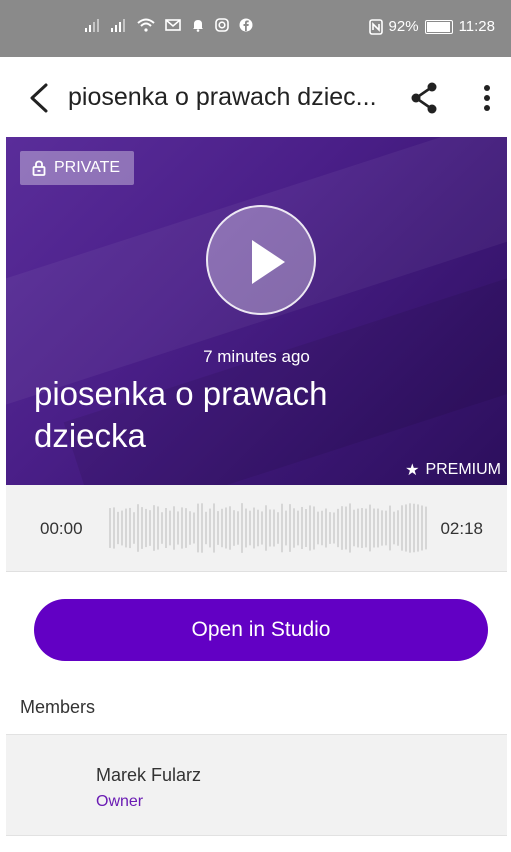  Describe the element at coordinates (256, 356) in the screenshot. I see `created-time: 7 minutes ago` at that location.